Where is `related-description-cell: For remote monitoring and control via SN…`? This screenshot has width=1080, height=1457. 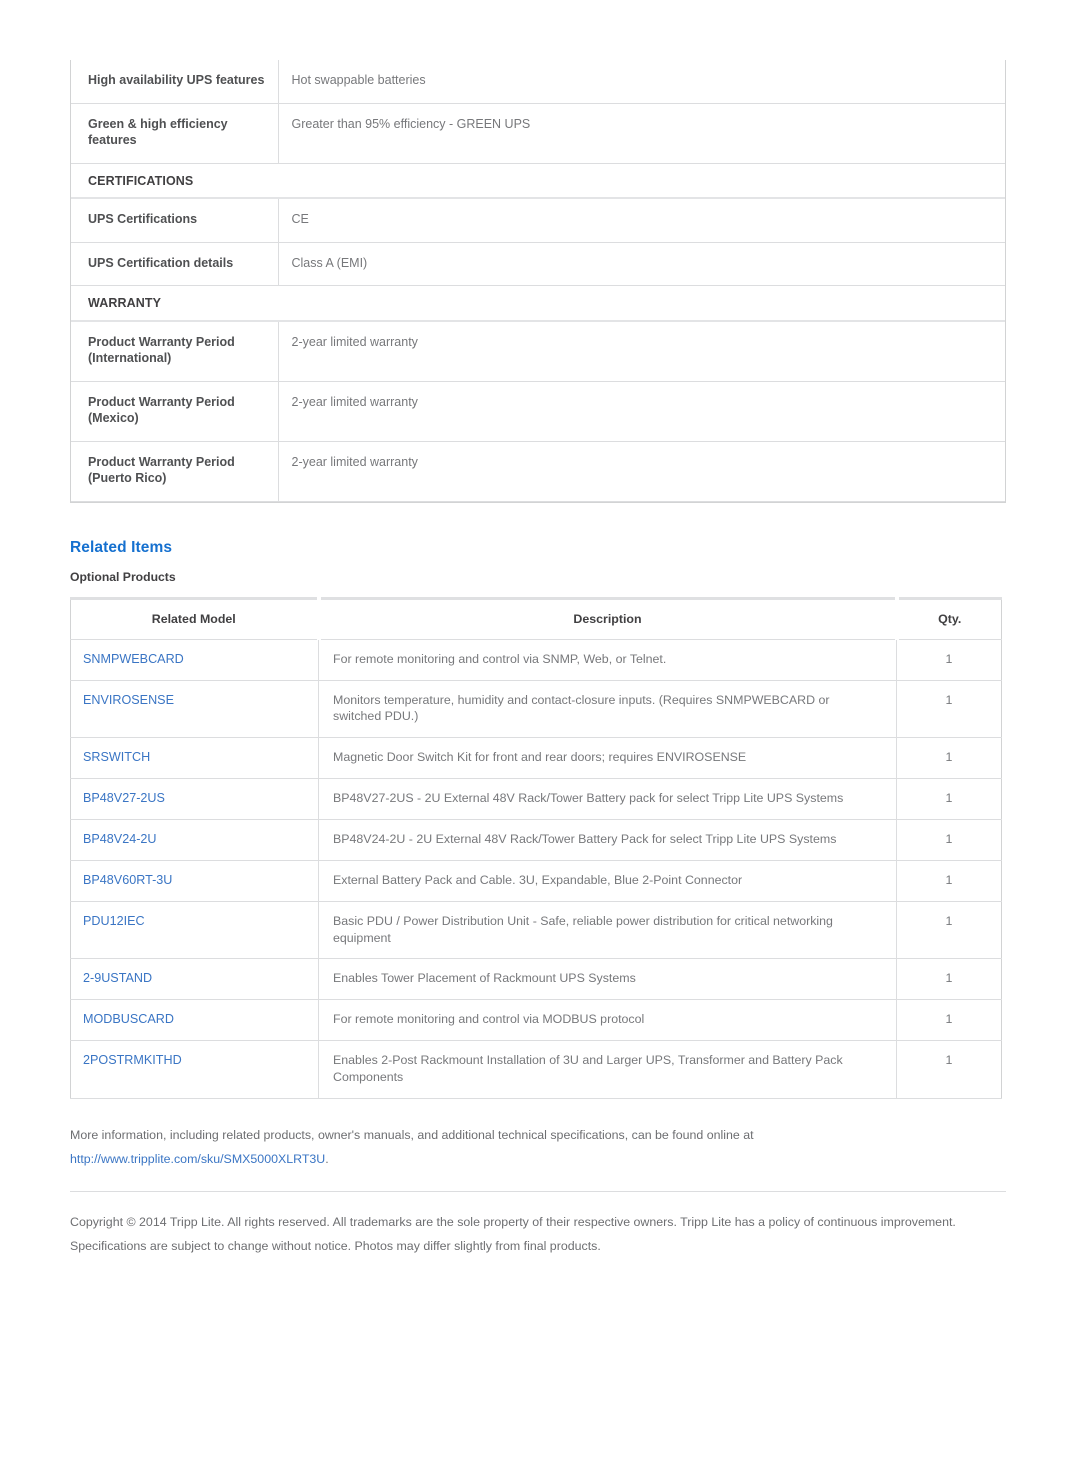 related-description-cell: For remote monitoring and control via SN… is located at coordinates (607, 660).